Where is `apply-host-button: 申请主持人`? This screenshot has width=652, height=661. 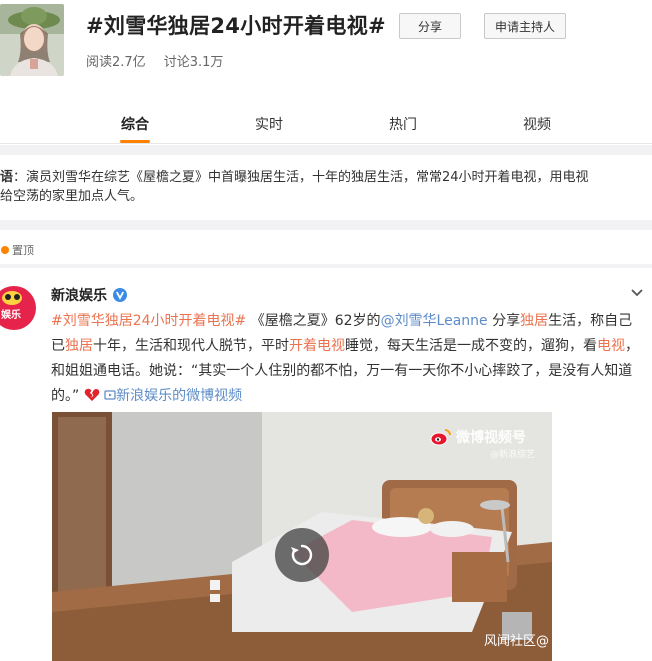
apply-host-button: 申请主持人 is located at coordinates (525, 26).